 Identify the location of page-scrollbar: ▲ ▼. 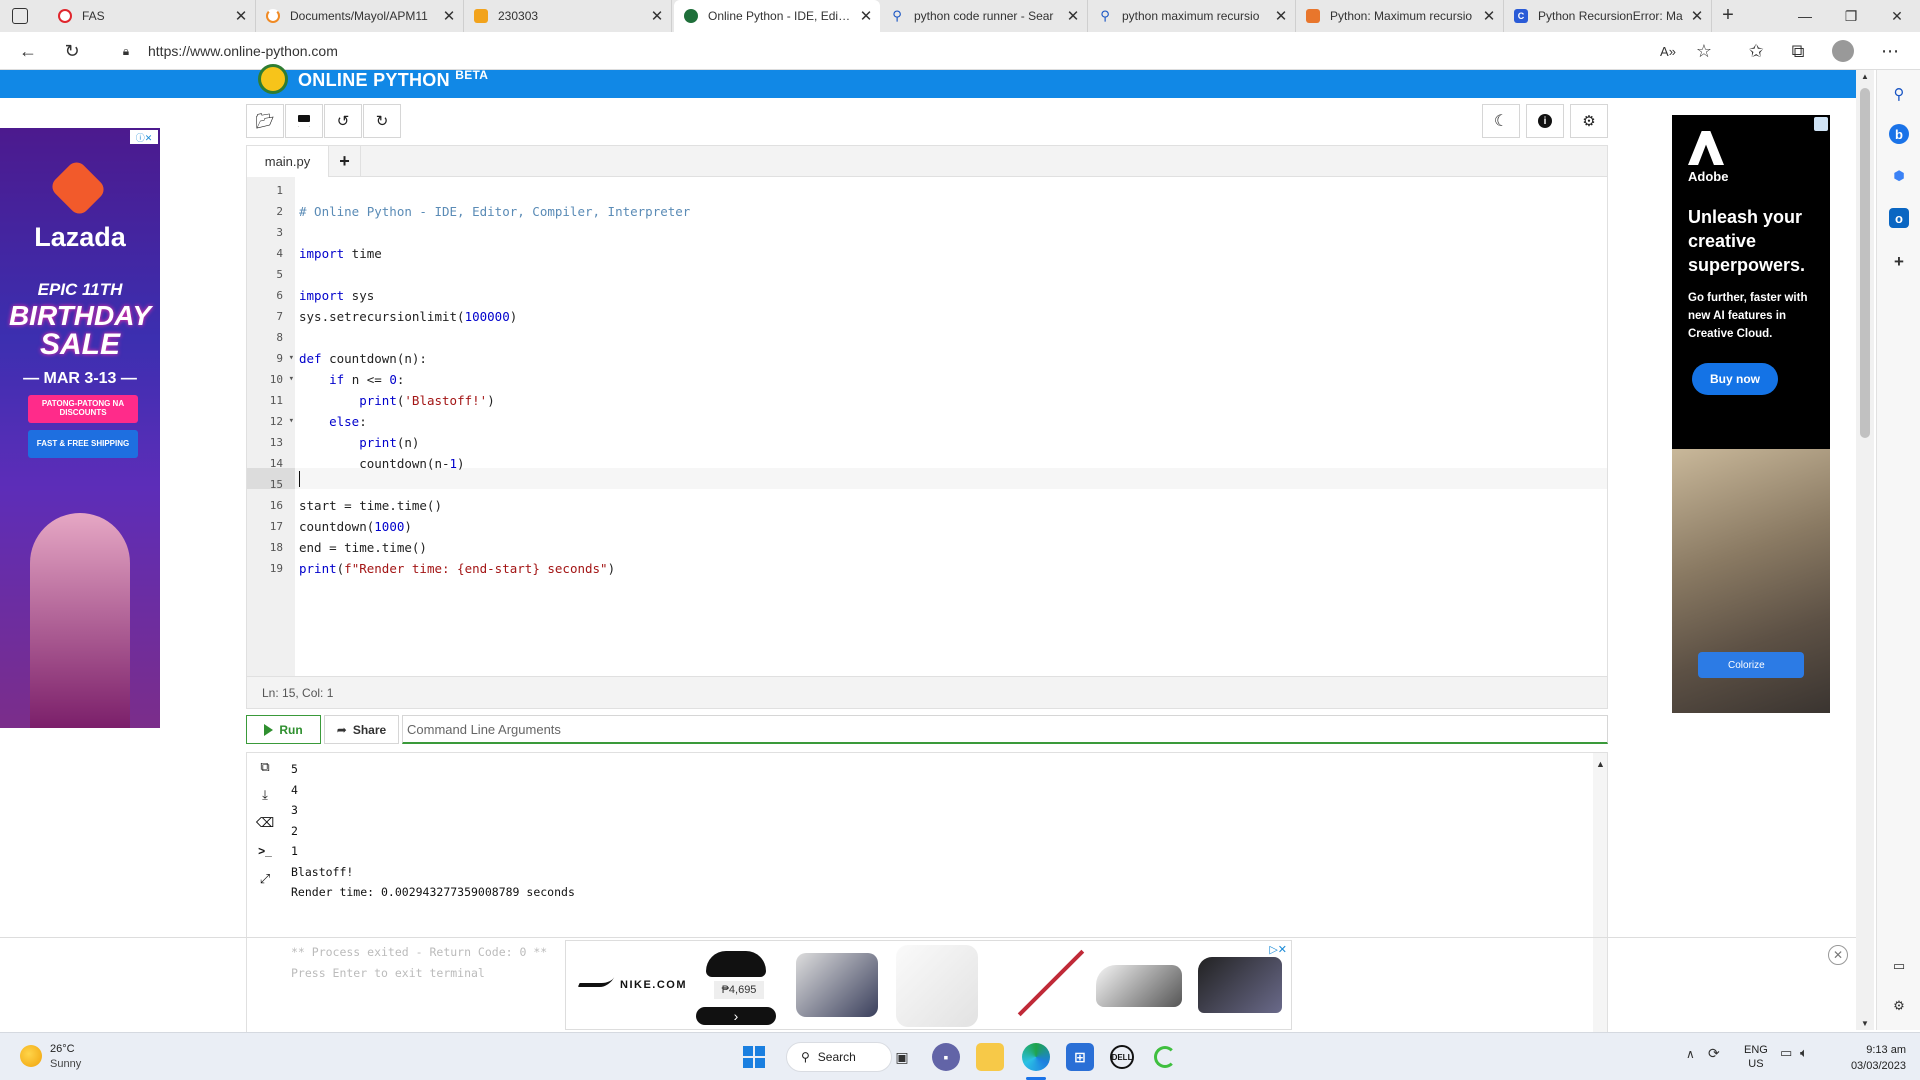
(1865, 550).